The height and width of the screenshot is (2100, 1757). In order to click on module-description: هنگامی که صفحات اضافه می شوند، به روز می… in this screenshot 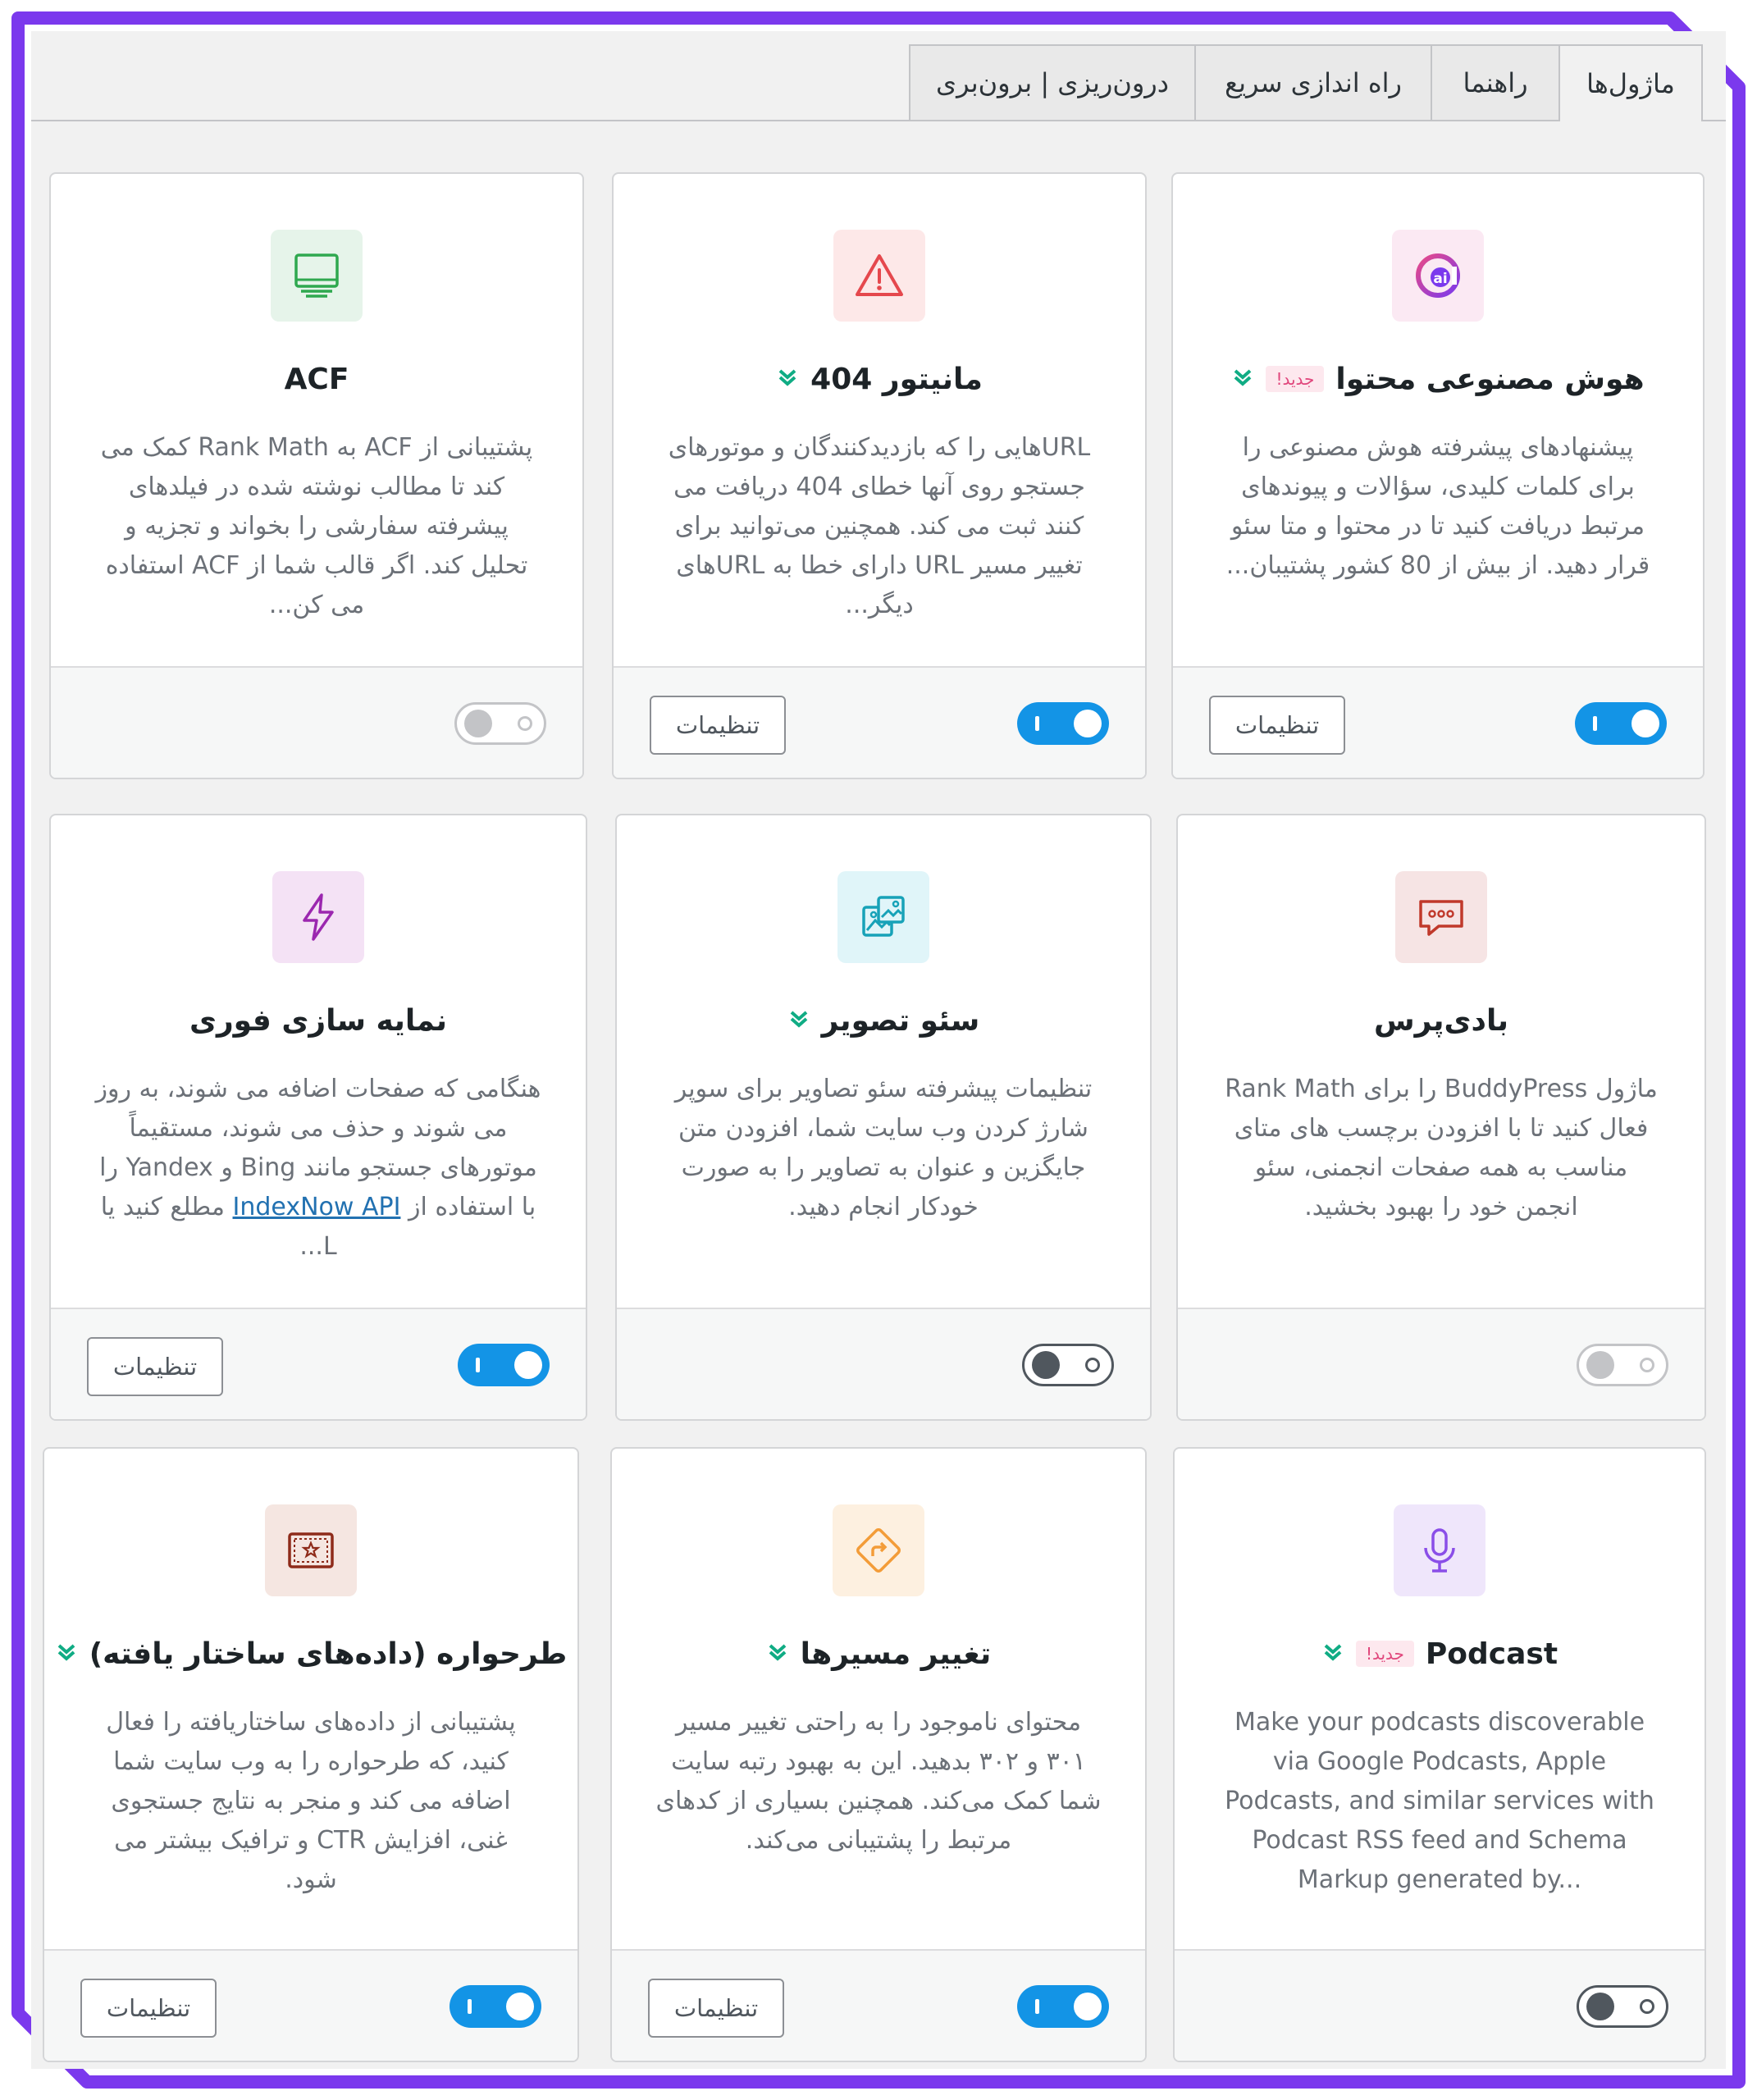, I will do `click(318, 1169)`.